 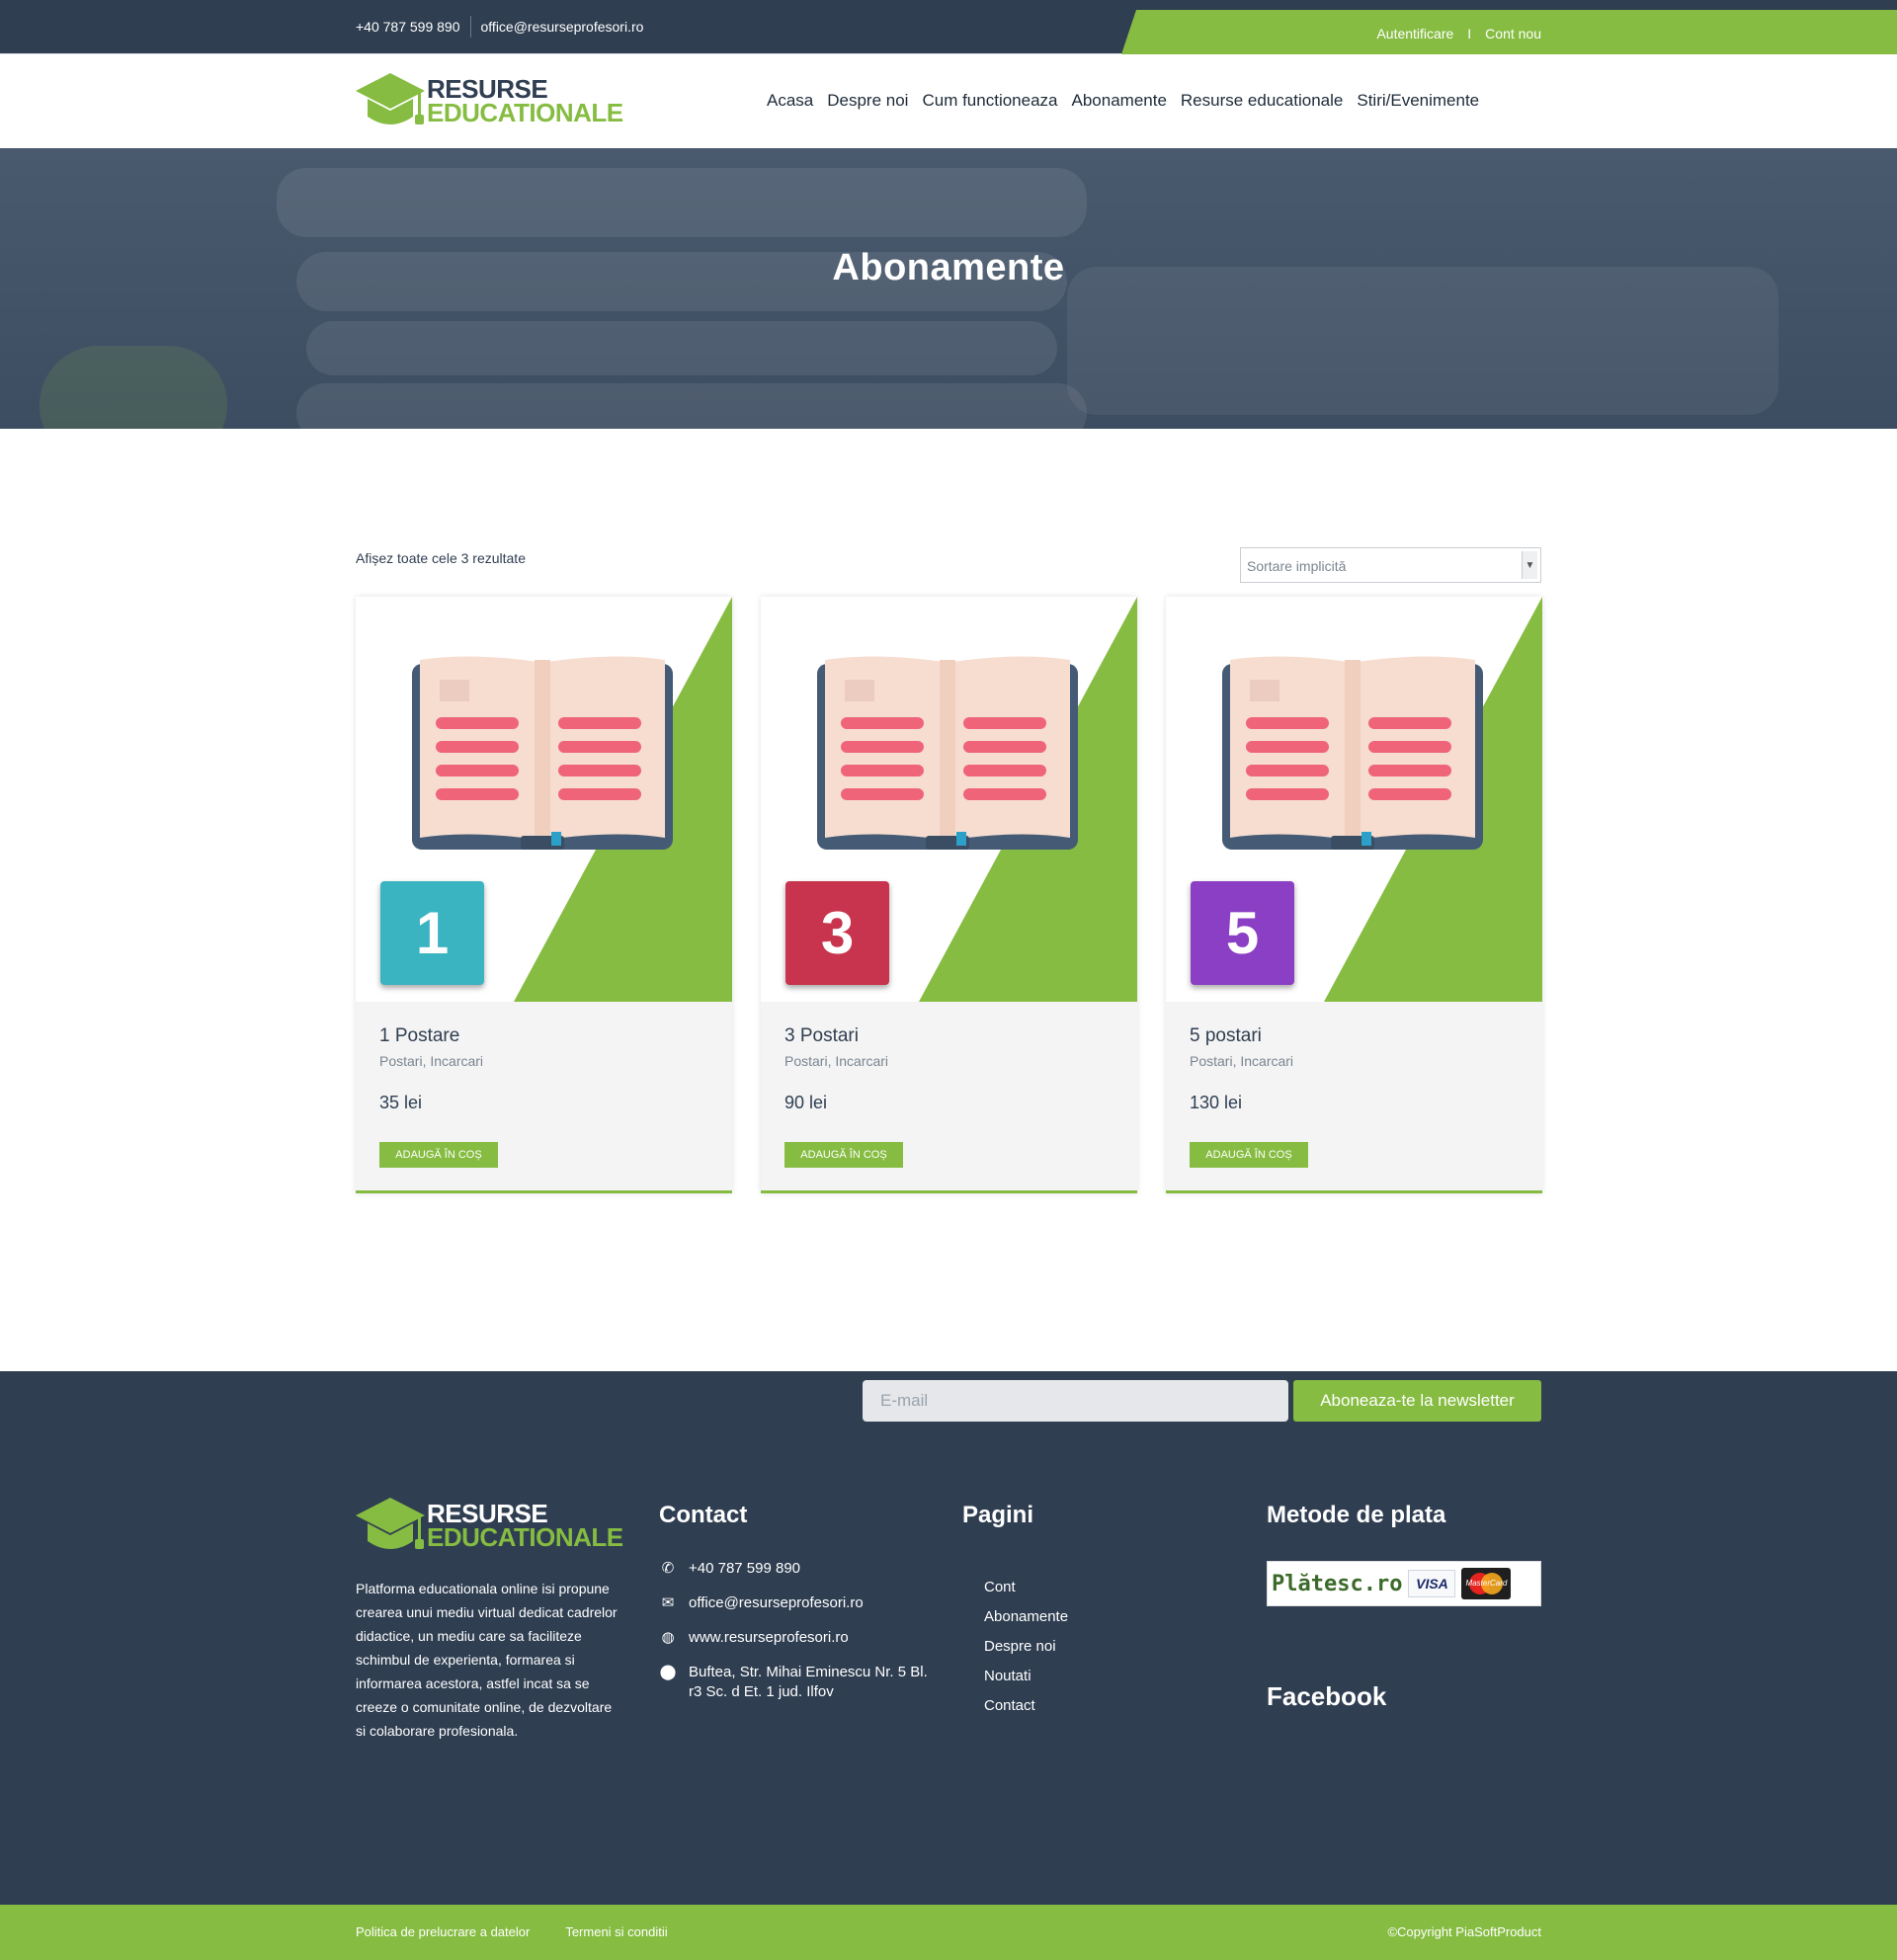 I want to click on account-links: Autentificare I Cont nou, so click(x=1458, y=33).